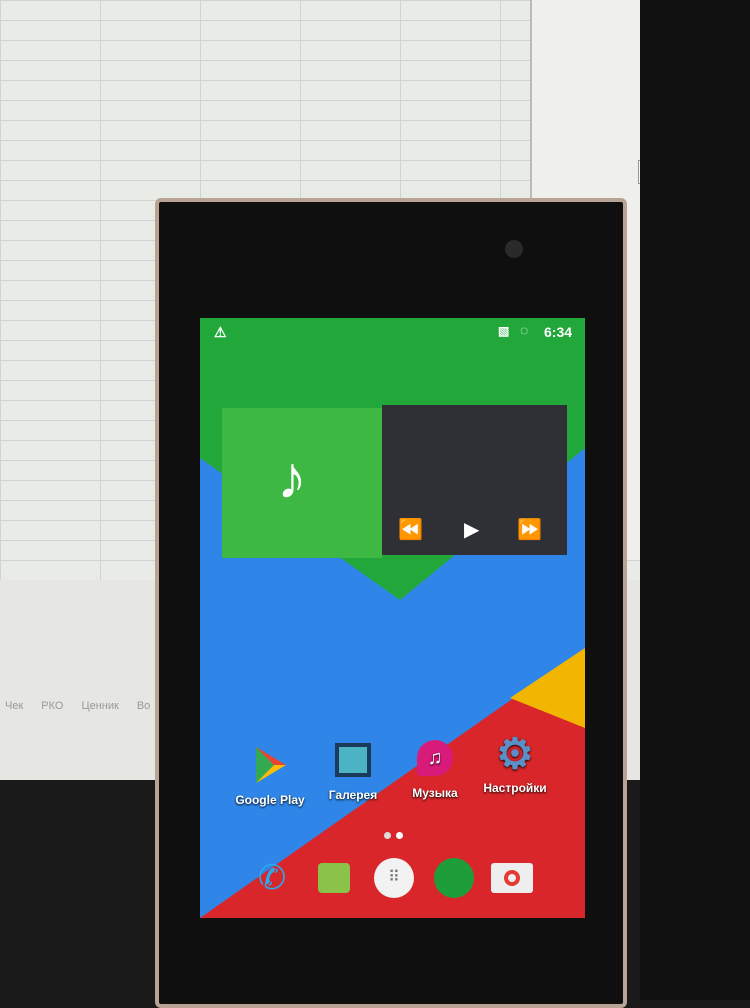 This screenshot has width=750, height=1008. Describe the element at coordinates (474, 480) in the screenshot. I see `playback-controls: ⏪ ▶ ⏩` at that location.